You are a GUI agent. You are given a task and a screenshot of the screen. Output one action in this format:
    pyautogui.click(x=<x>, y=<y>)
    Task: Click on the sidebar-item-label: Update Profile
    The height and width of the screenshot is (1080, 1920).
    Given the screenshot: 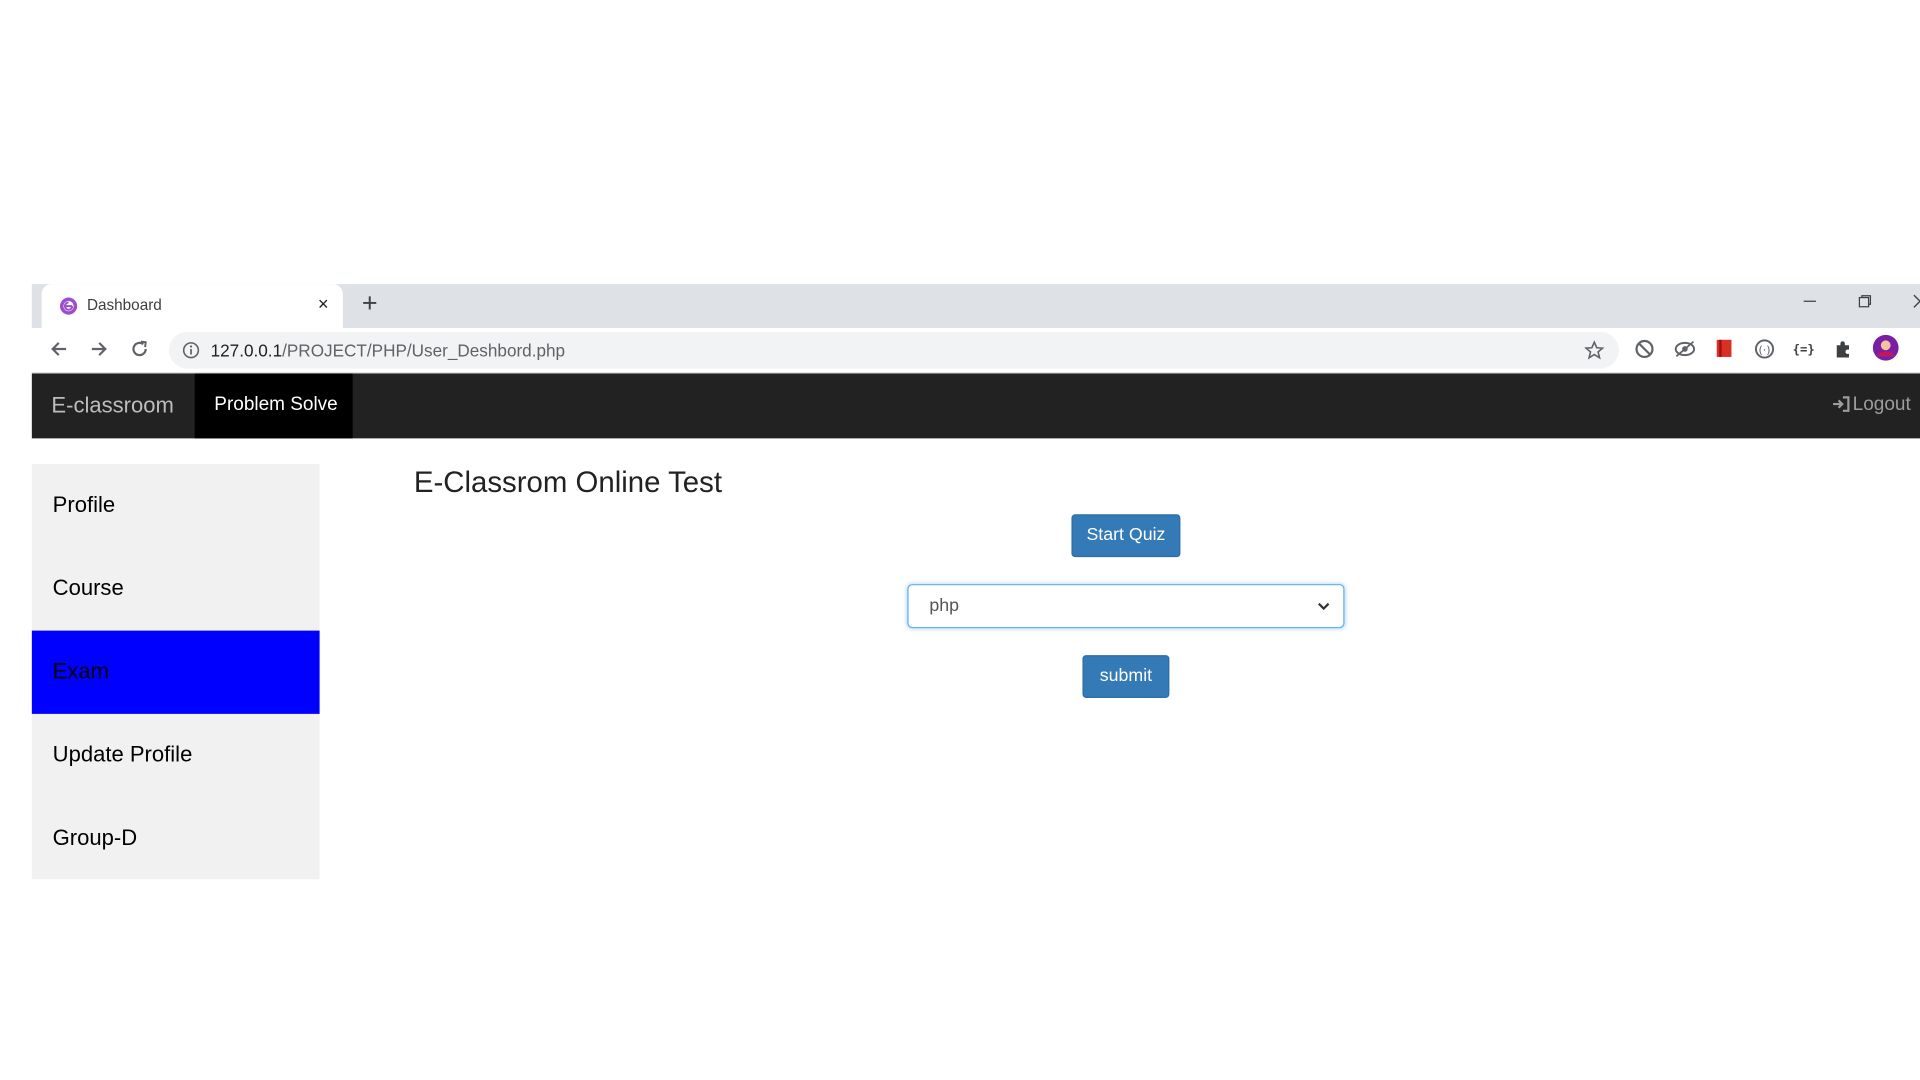 What is the action you would take?
    pyautogui.click(x=122, y=754)
    